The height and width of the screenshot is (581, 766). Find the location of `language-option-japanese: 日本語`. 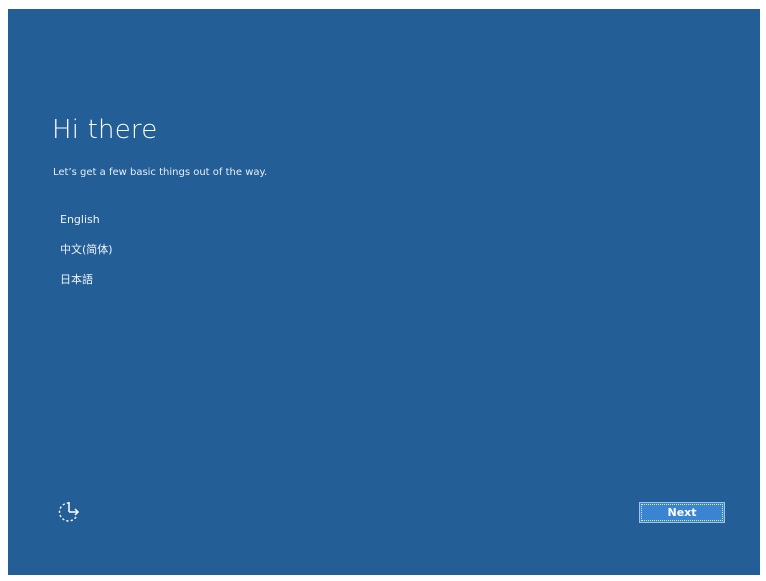

language-option-japanese: 日本語 is located at coordinates (86, 288).